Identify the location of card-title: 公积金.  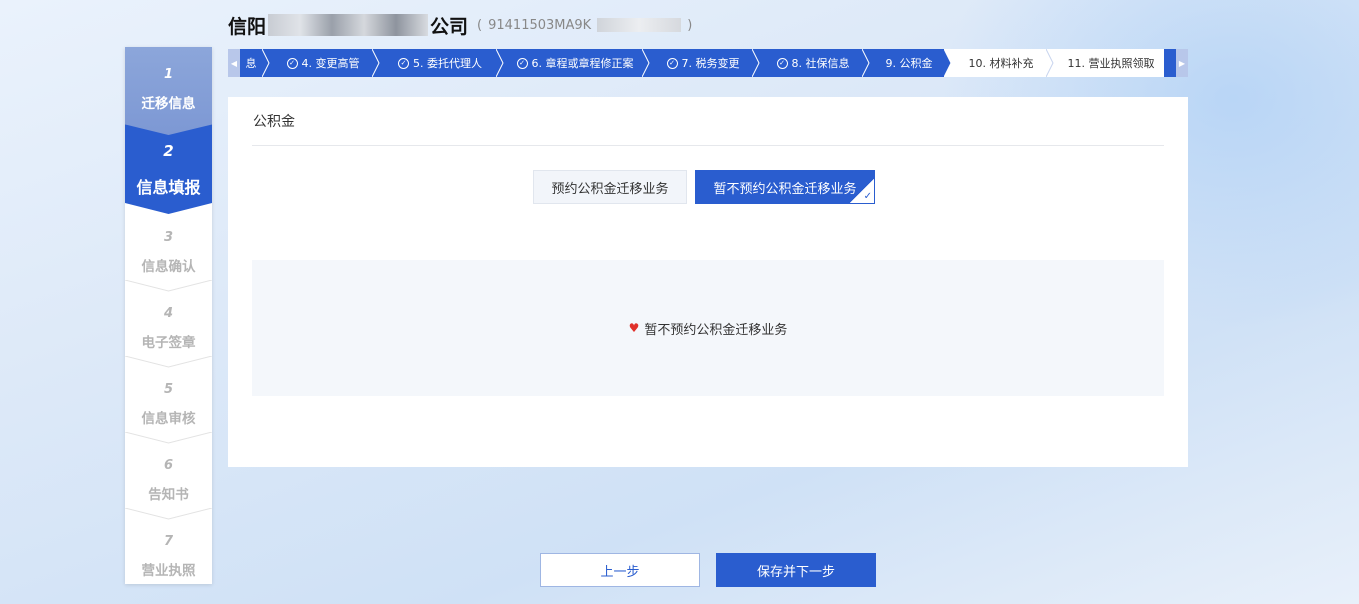
(274, 122).